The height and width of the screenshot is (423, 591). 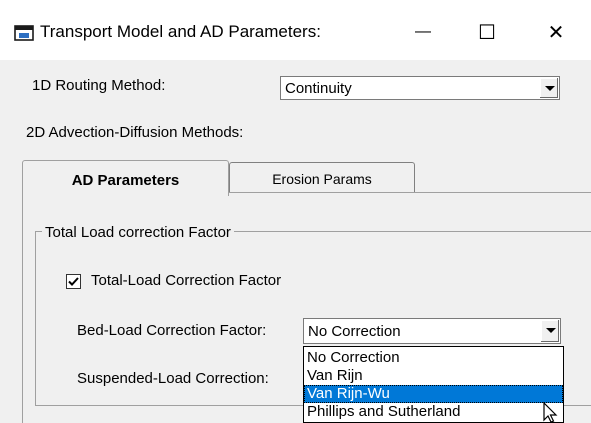 I want to click on close-button: ✕, so click(x=556, y=32).